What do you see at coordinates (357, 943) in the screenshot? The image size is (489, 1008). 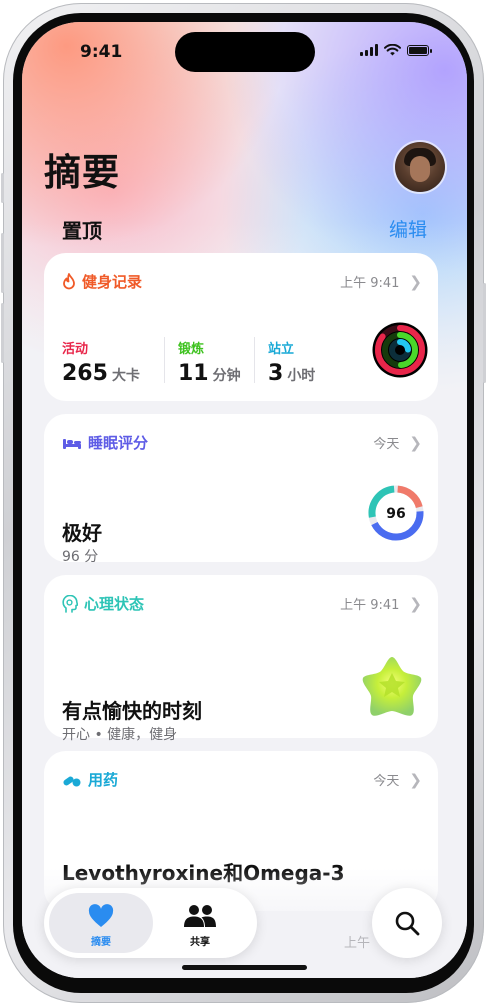 I see `peek-card-time: 上午` at bounding box center [357, 943].